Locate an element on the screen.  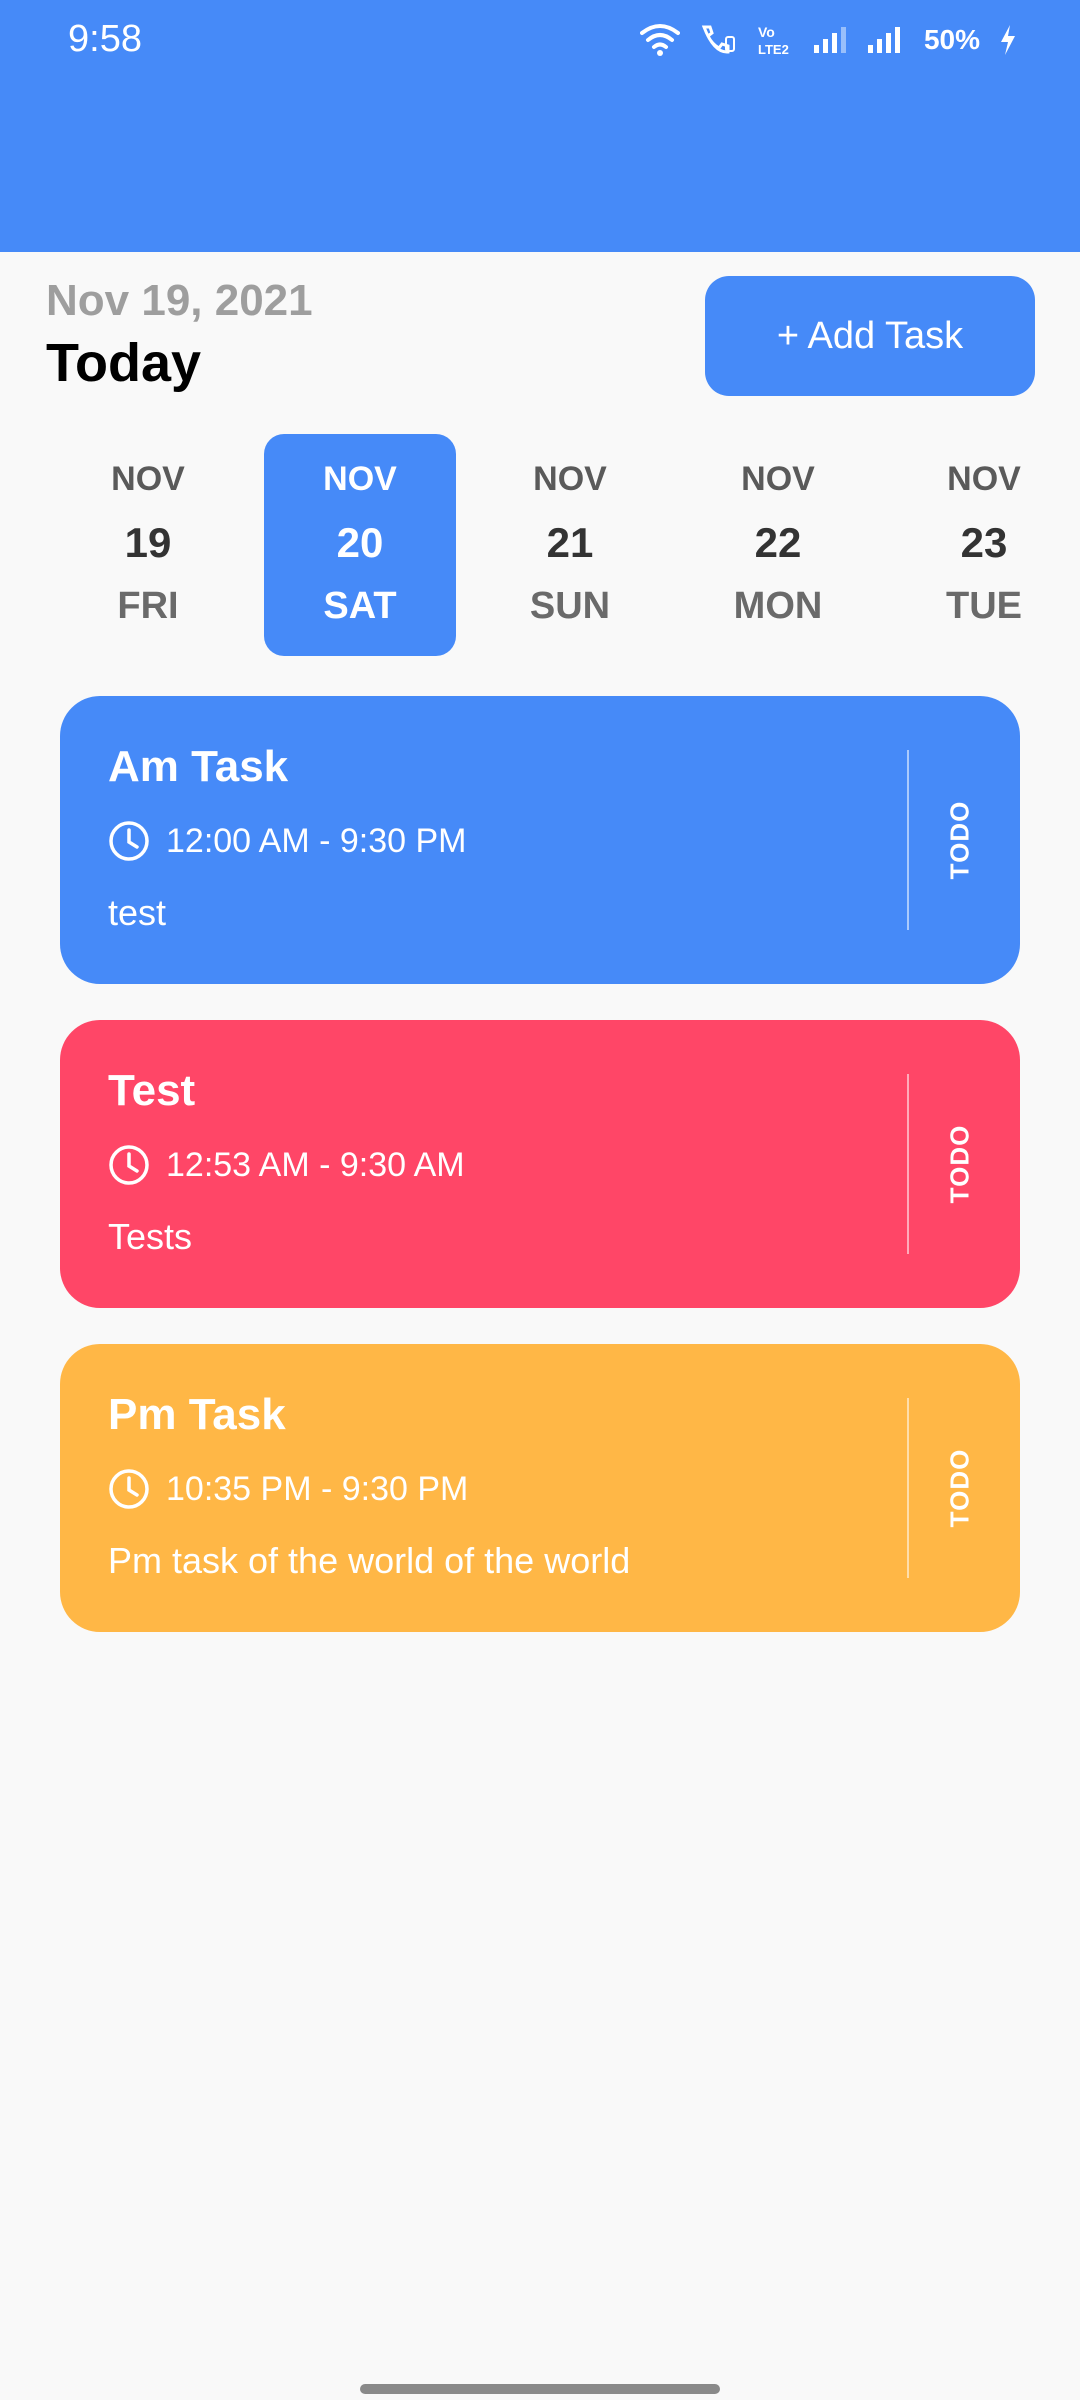
date-day: 19 is located at coordinates (148, 542).